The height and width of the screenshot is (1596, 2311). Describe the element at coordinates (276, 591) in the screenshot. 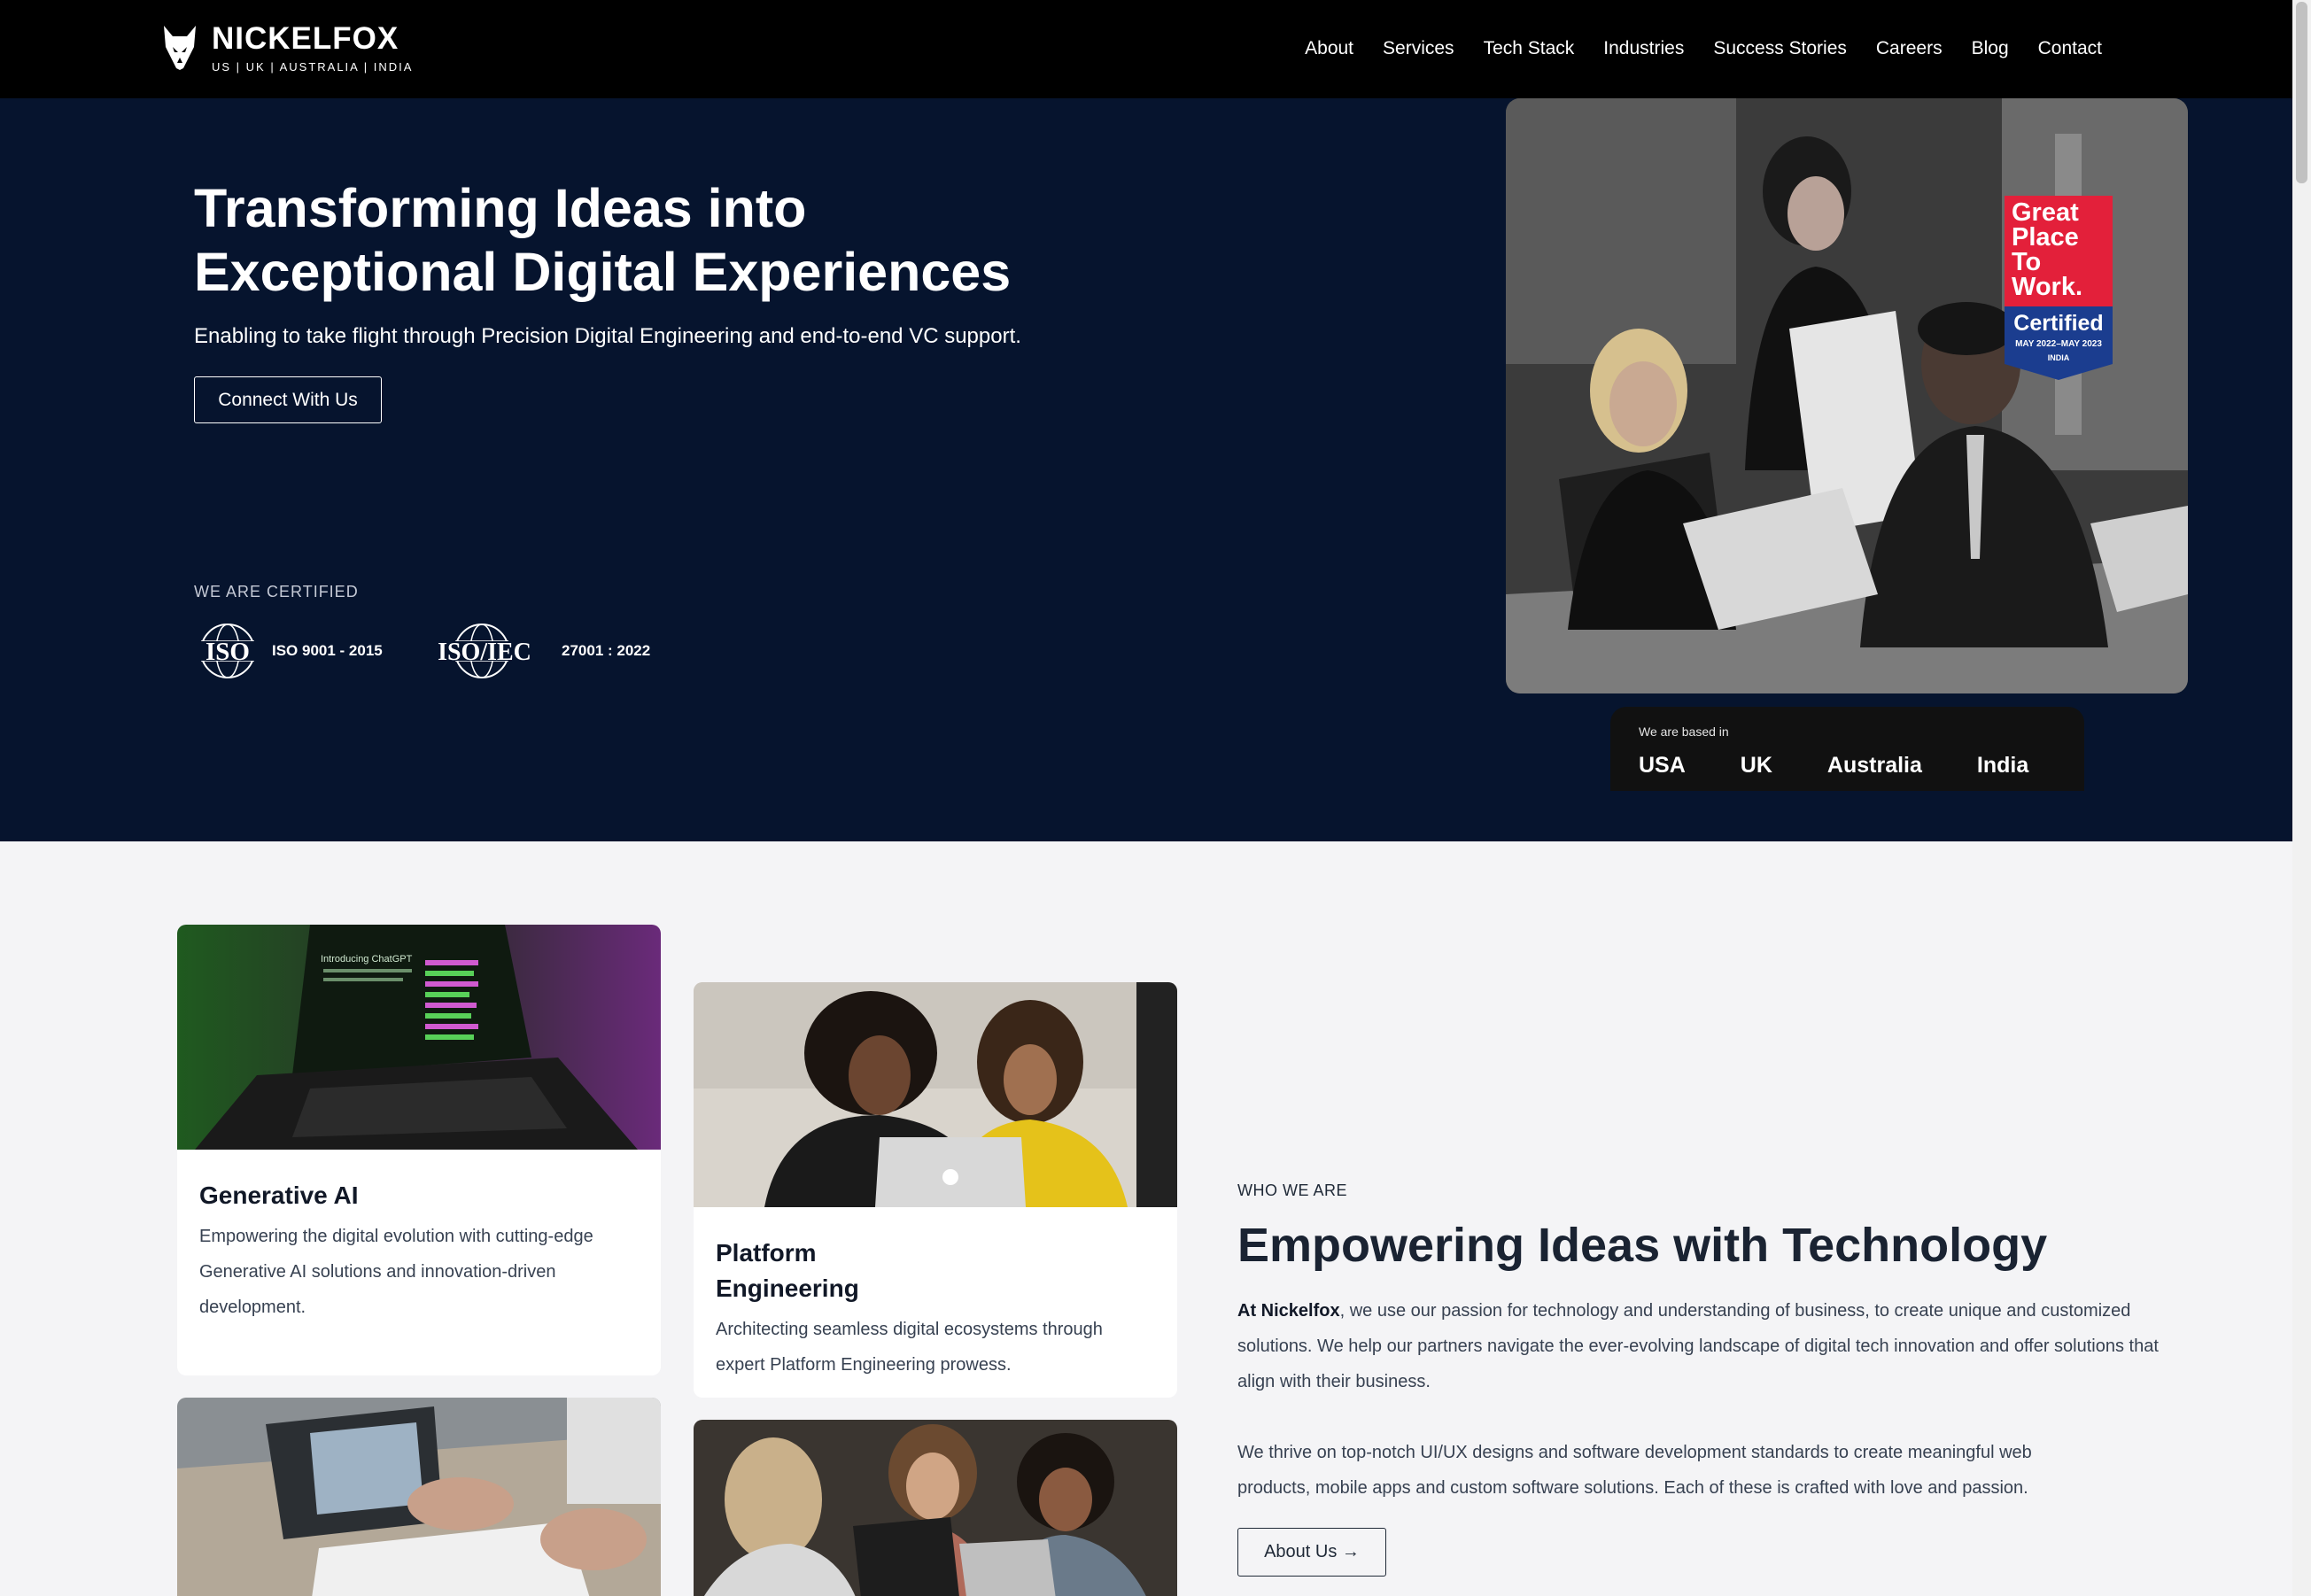

I see `certified-label: WE ARE CERTIFIED` at that location.